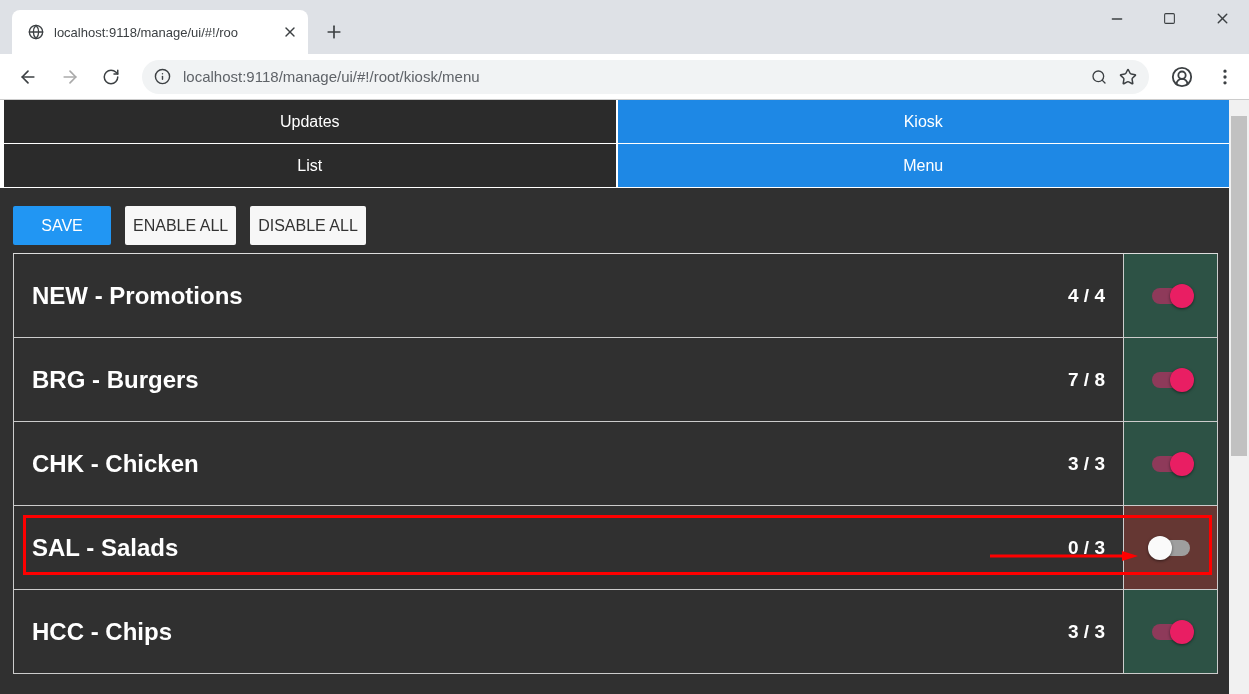  Describe the element at coordinates (162, 76) in the screenshot. I see `info-icon` at that location.